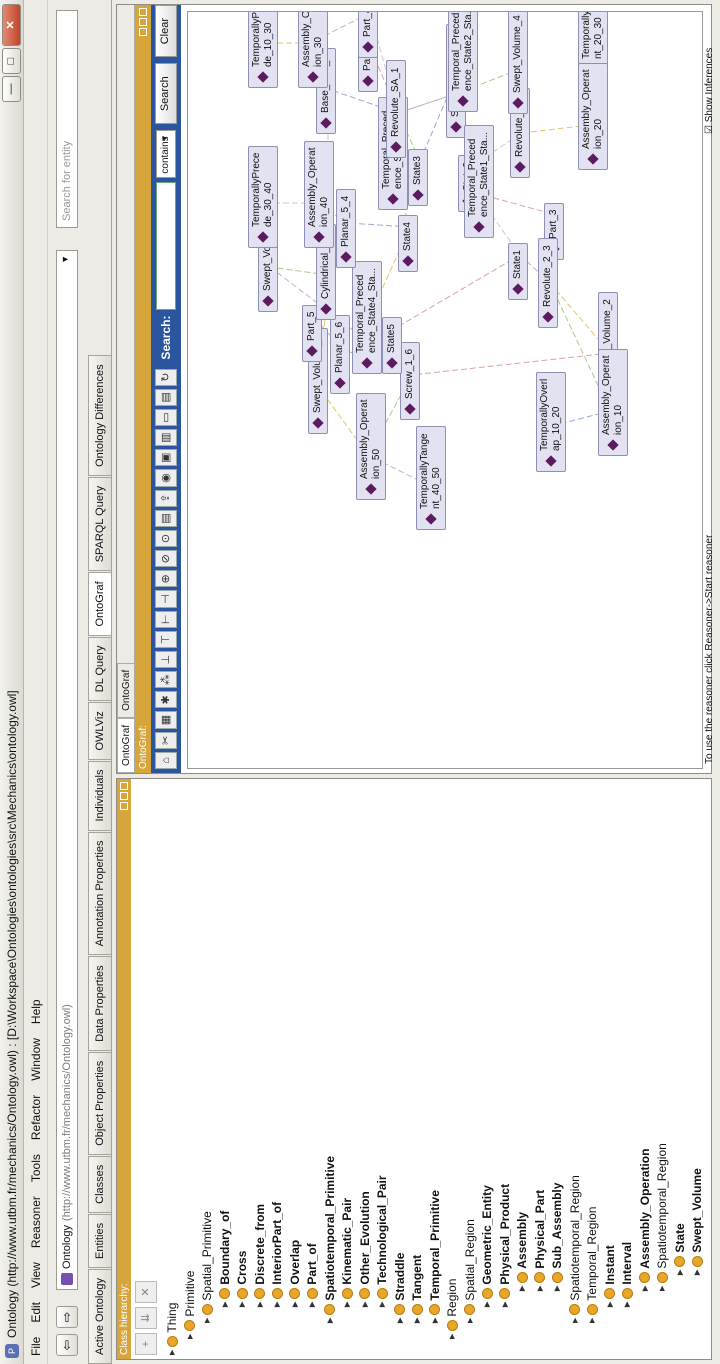 This screenshot has width=720, height=1364. I want to click on grid-layout-icon: ▦, so click(166, 720).